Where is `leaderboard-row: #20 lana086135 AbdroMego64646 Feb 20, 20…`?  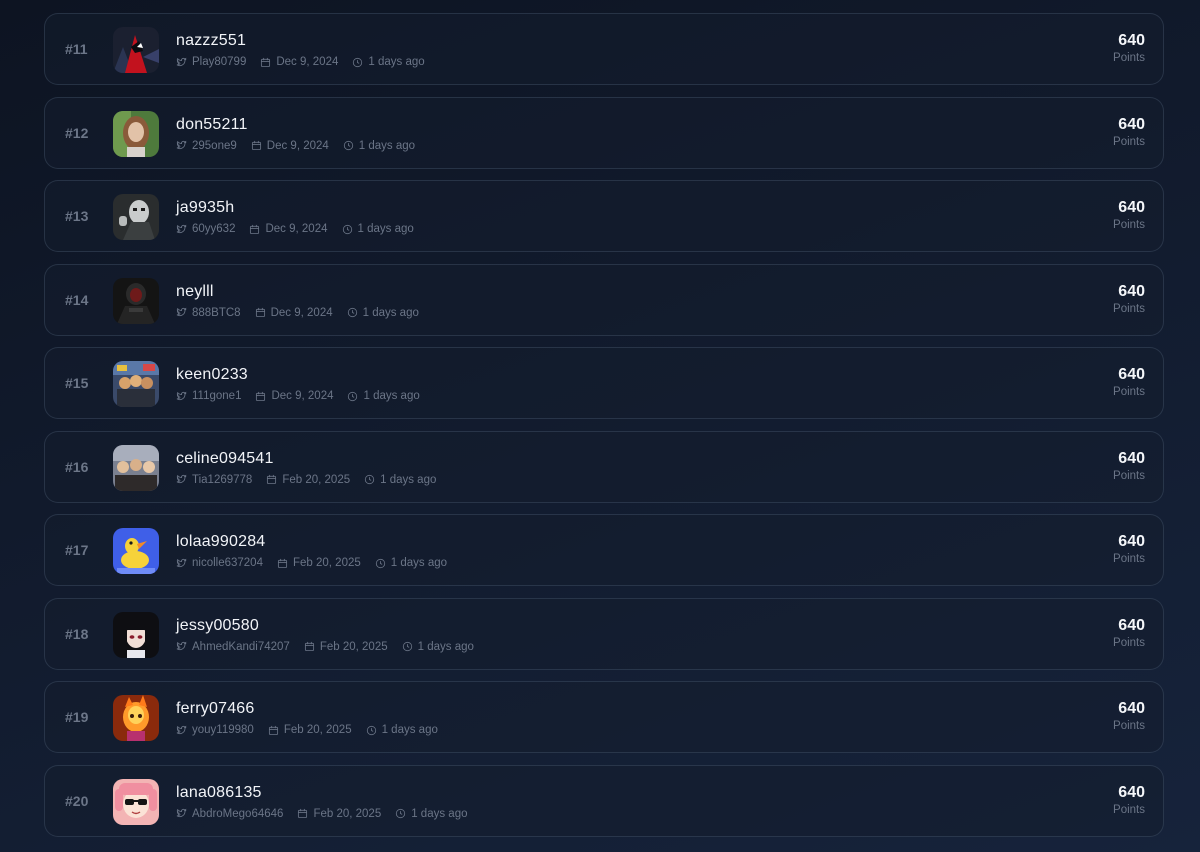
leaderboard-row: #20 lana086135 AbdroMego64646 Feb 20, 20… is located at coordinates (604, 800).